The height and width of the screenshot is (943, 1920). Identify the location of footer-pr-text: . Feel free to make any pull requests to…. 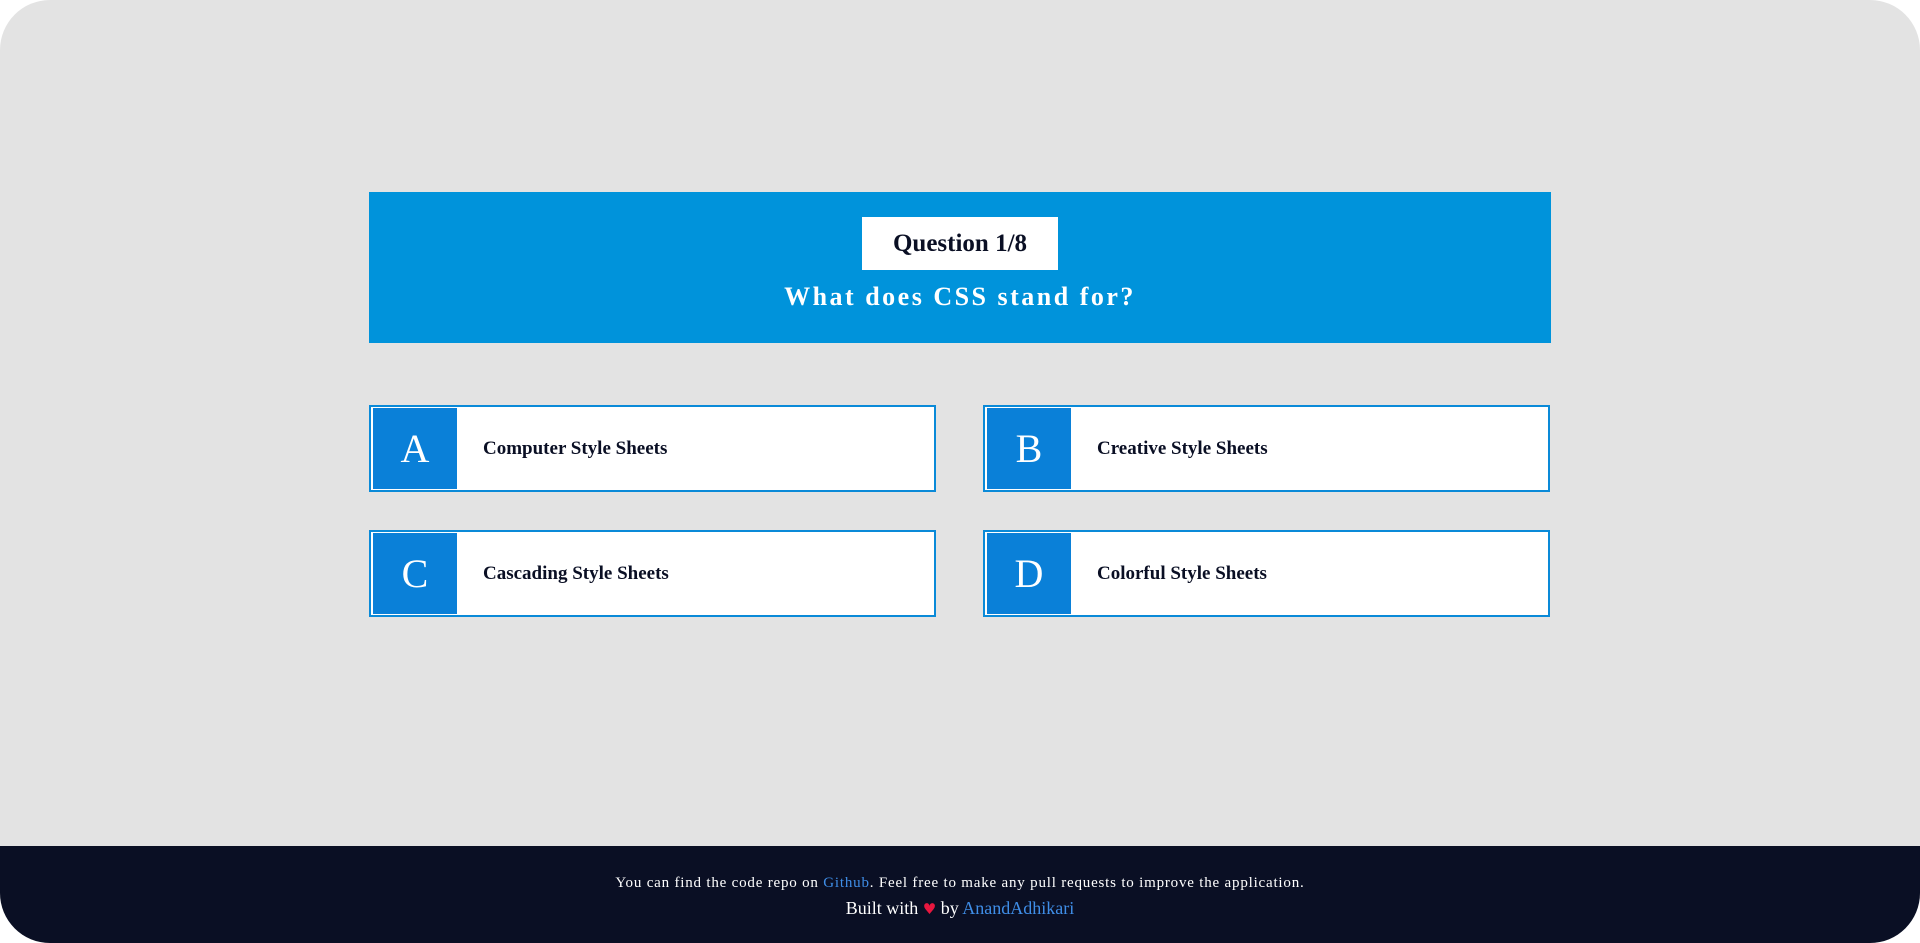
(1087, 883).